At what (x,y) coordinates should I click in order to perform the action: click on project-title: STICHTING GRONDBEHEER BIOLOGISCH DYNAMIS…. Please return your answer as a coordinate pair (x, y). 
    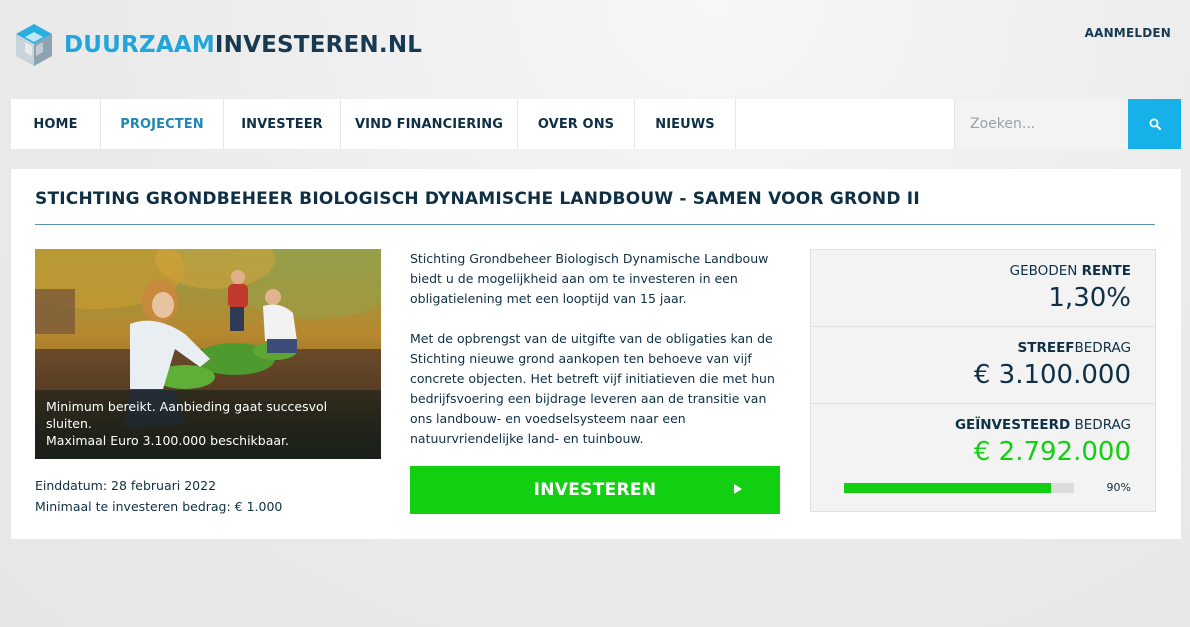
    Looking at the image, I should click on (477, 199).